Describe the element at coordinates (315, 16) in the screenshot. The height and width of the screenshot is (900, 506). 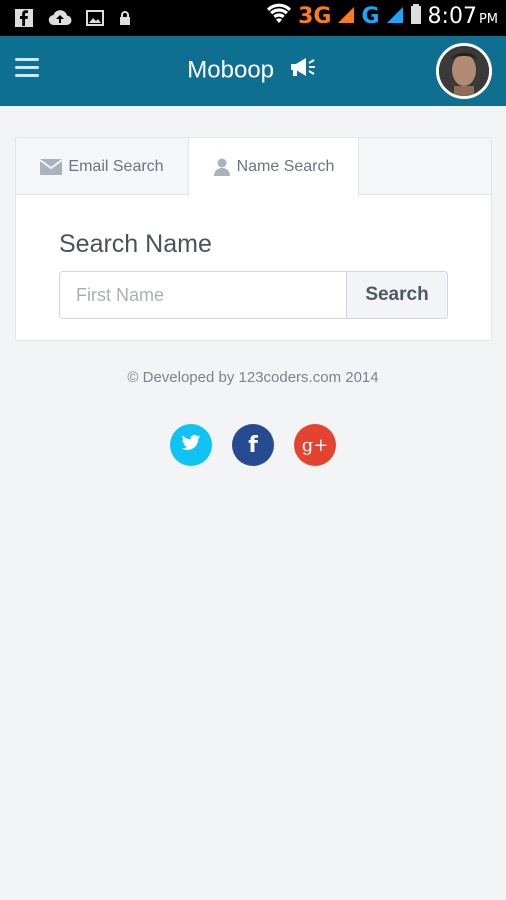
I see `network-3g-label: 3G` at that location.